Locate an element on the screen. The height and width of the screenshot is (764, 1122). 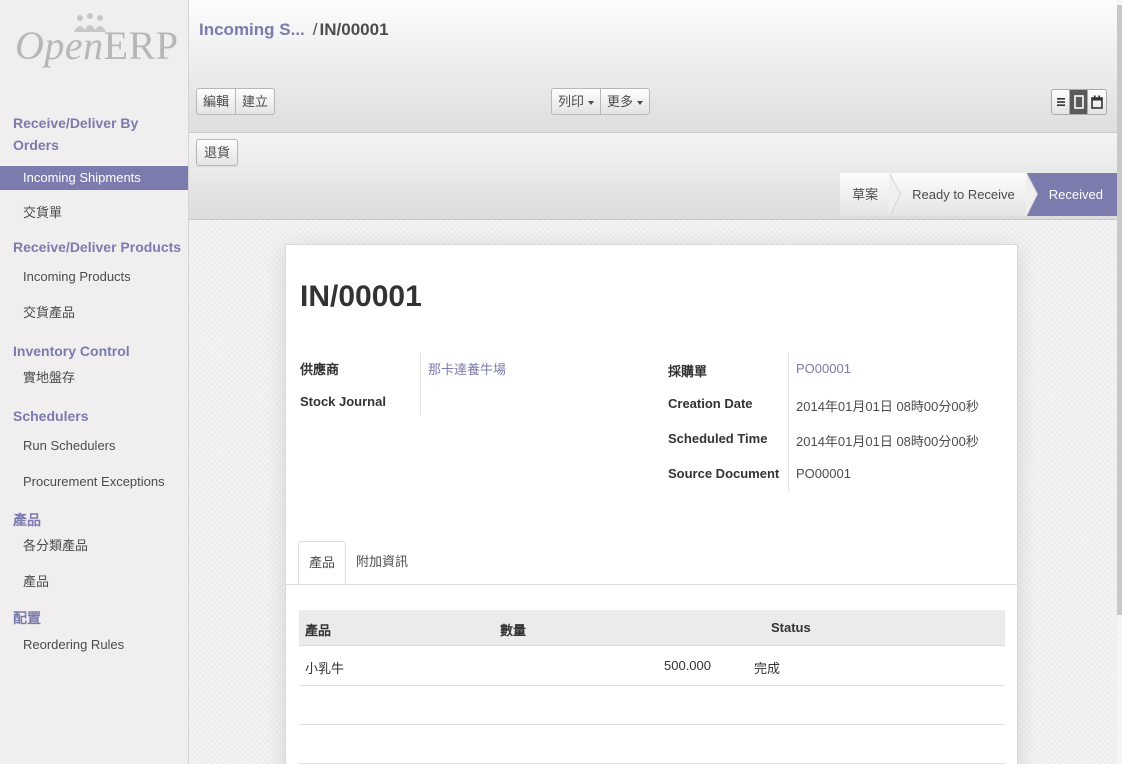
form-view-icon is located at coordinates (1079, 102).